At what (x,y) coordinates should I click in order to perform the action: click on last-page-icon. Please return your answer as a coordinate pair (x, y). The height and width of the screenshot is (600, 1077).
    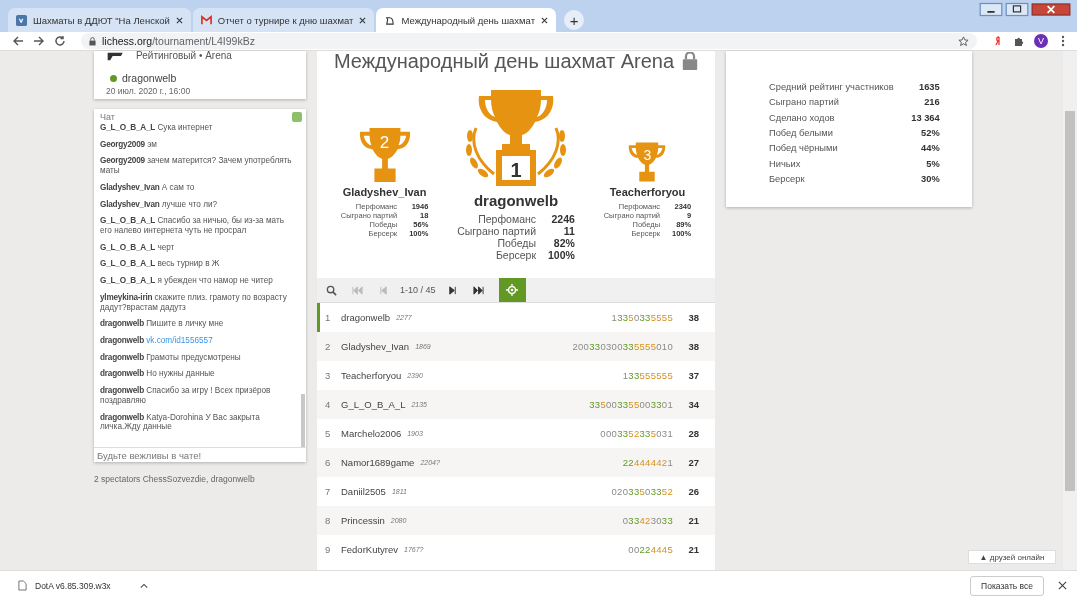
    Looking at the image, I should click on (478, 290).